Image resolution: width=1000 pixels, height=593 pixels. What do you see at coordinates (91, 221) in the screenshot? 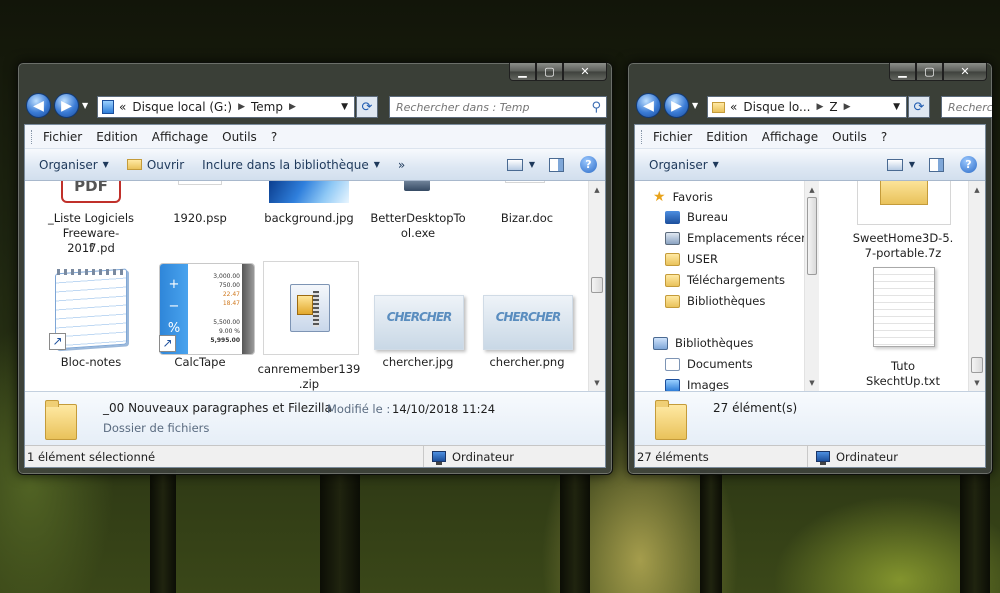
I see `file-item: PDF _Liste Logiciels Freeware-2017.pd f` at bounding box center [91, 221].